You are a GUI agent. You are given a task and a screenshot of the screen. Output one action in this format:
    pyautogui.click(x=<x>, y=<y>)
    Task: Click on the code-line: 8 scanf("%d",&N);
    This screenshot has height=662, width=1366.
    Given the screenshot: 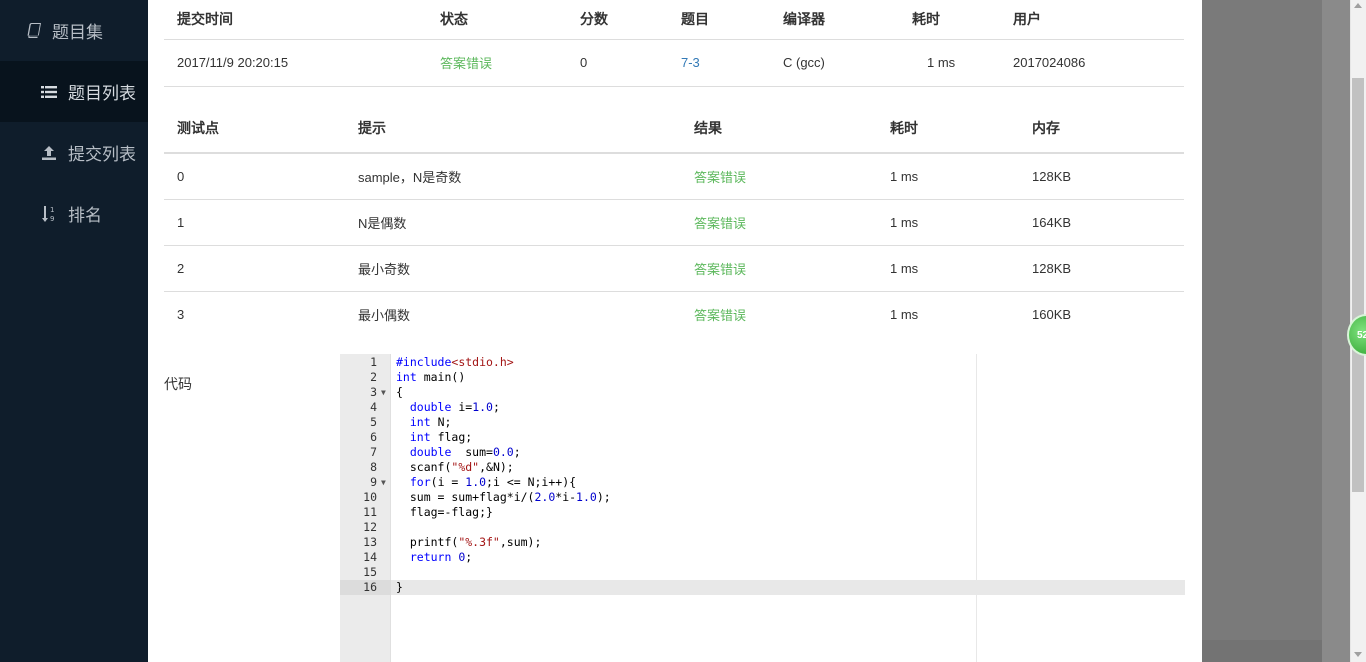 What is the action you would take?
    pyautogui.click(x=442, y=467)
    